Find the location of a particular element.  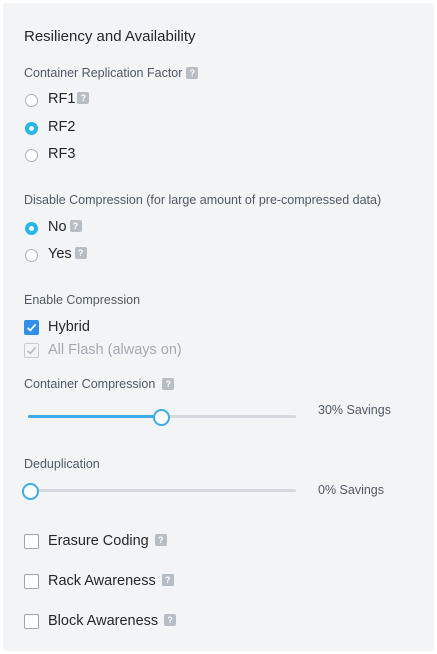

radio-rf1-label: RF1? is located at coordinates (69, 99).